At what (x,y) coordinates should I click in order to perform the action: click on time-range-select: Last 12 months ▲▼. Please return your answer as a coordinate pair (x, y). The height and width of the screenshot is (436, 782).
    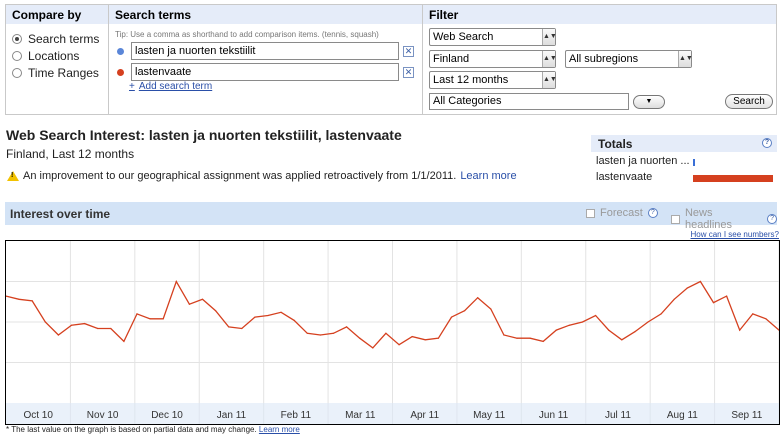
    Looking at the image, I should click on (493, 80).